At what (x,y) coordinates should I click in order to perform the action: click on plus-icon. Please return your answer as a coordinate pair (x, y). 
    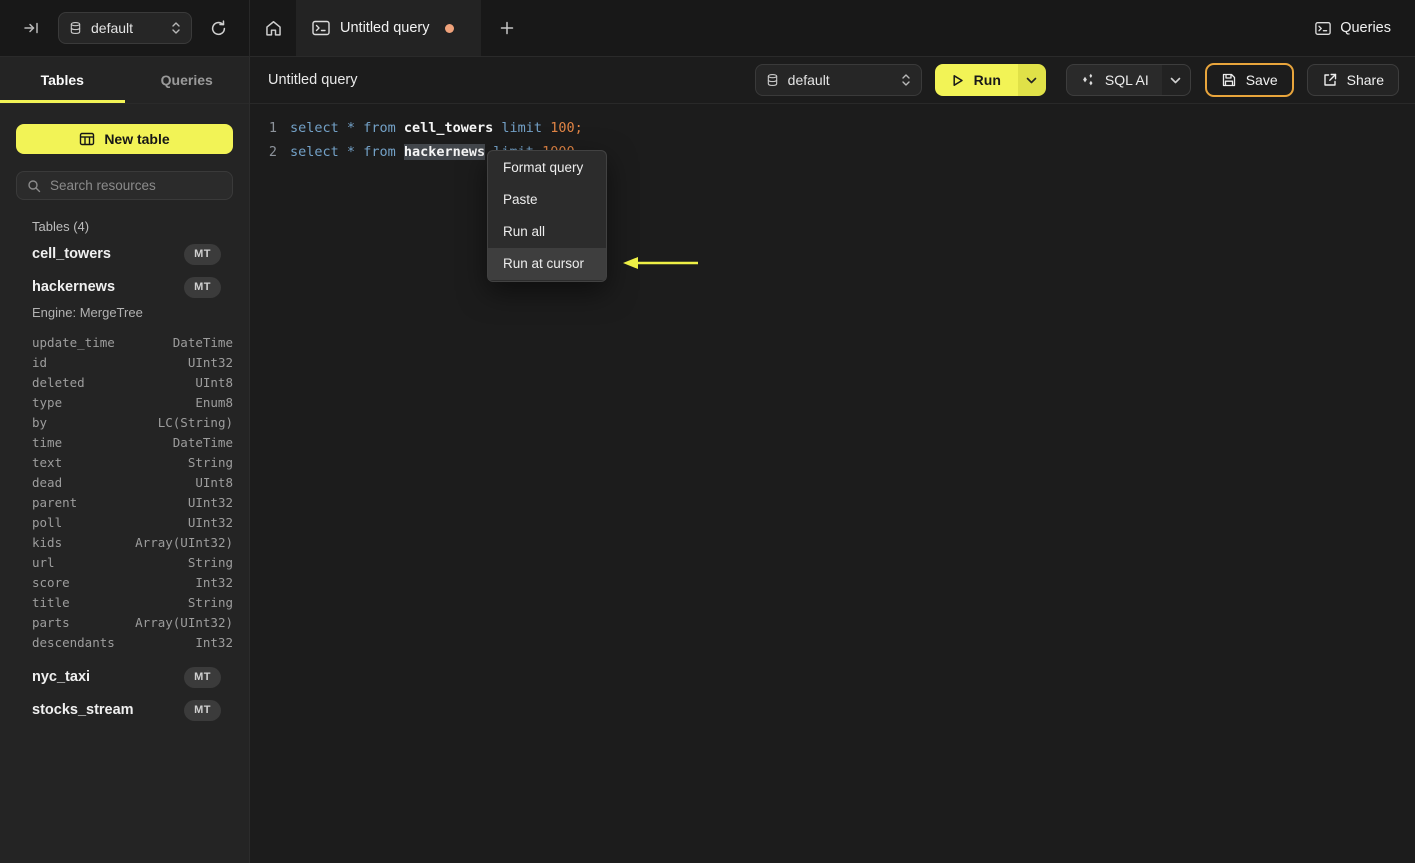
    Looking at the image, I should click on (507, 28).